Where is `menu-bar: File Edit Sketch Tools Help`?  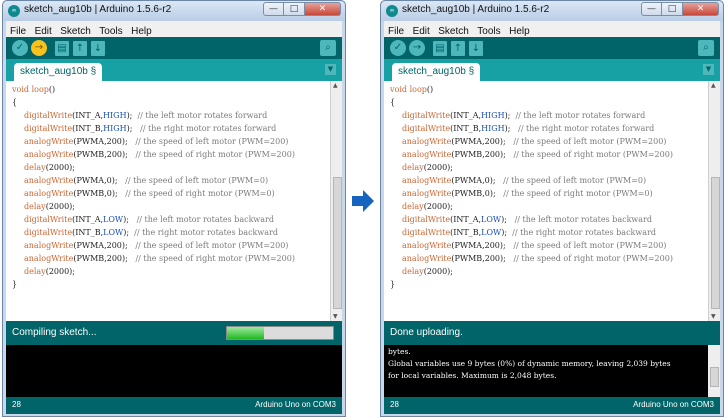 menu-bar: File Edit Sketch Tools Help is located at coordinates (552, 29).